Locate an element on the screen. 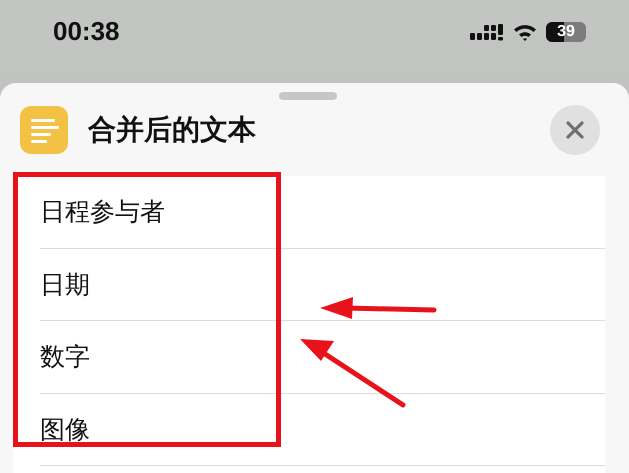 The image size is (629, 473). cellular-signal-icon is located at coordinates (487, 32).